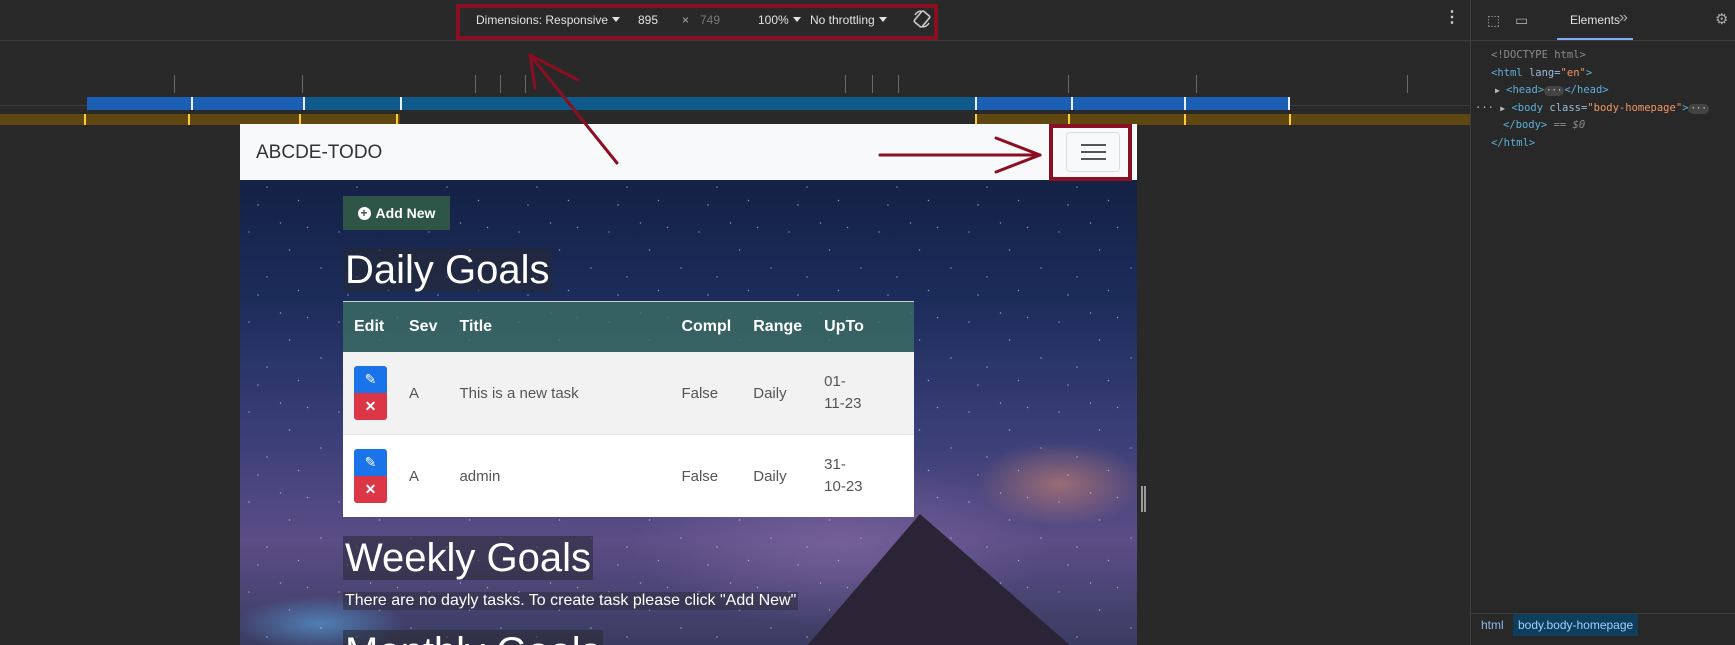 The image size is (1735, 645). What do you see at coordinates (1544, 125) in the screenshot?
I see `dom-body-close: </body> == $0` at bounding box center [1544, 125].